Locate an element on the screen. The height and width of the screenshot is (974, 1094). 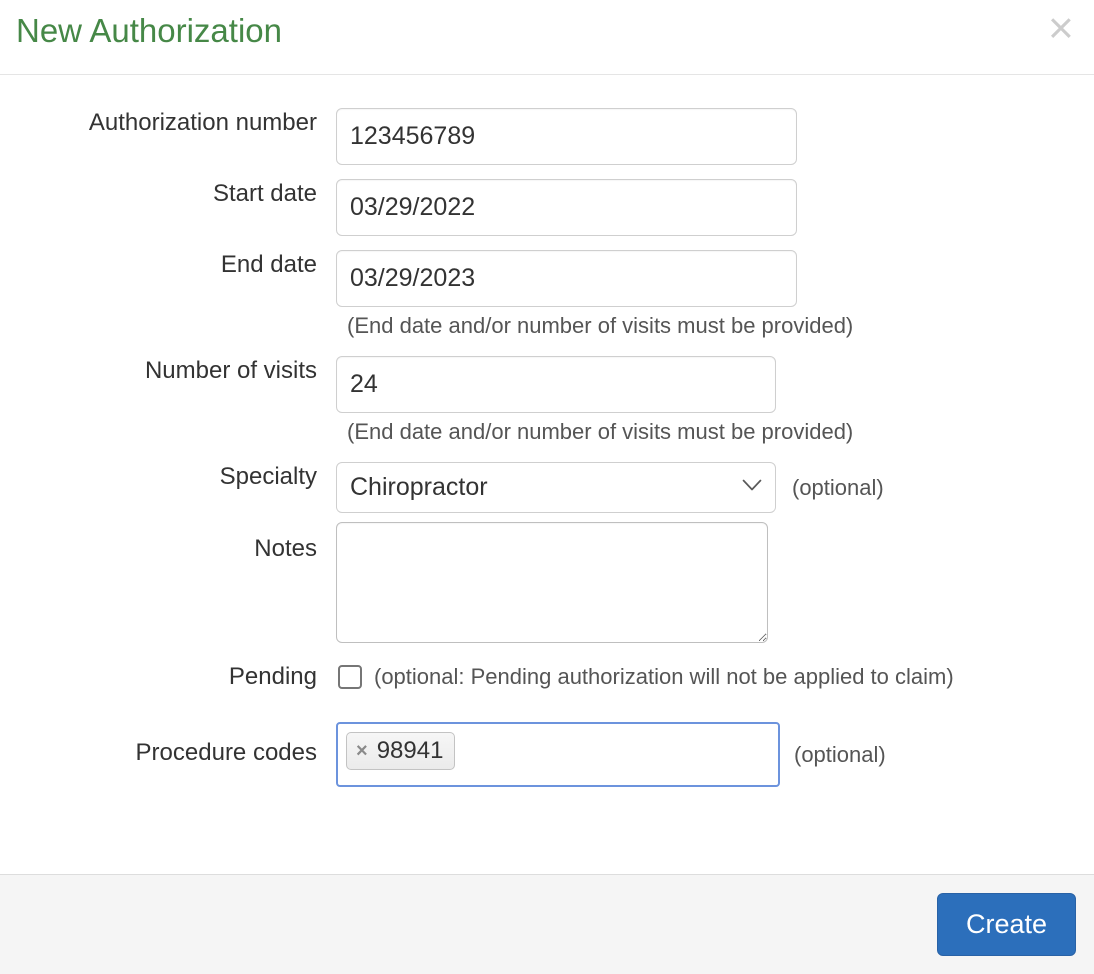
specialty-select: Chiropractor is located at coordinates (556, 487).